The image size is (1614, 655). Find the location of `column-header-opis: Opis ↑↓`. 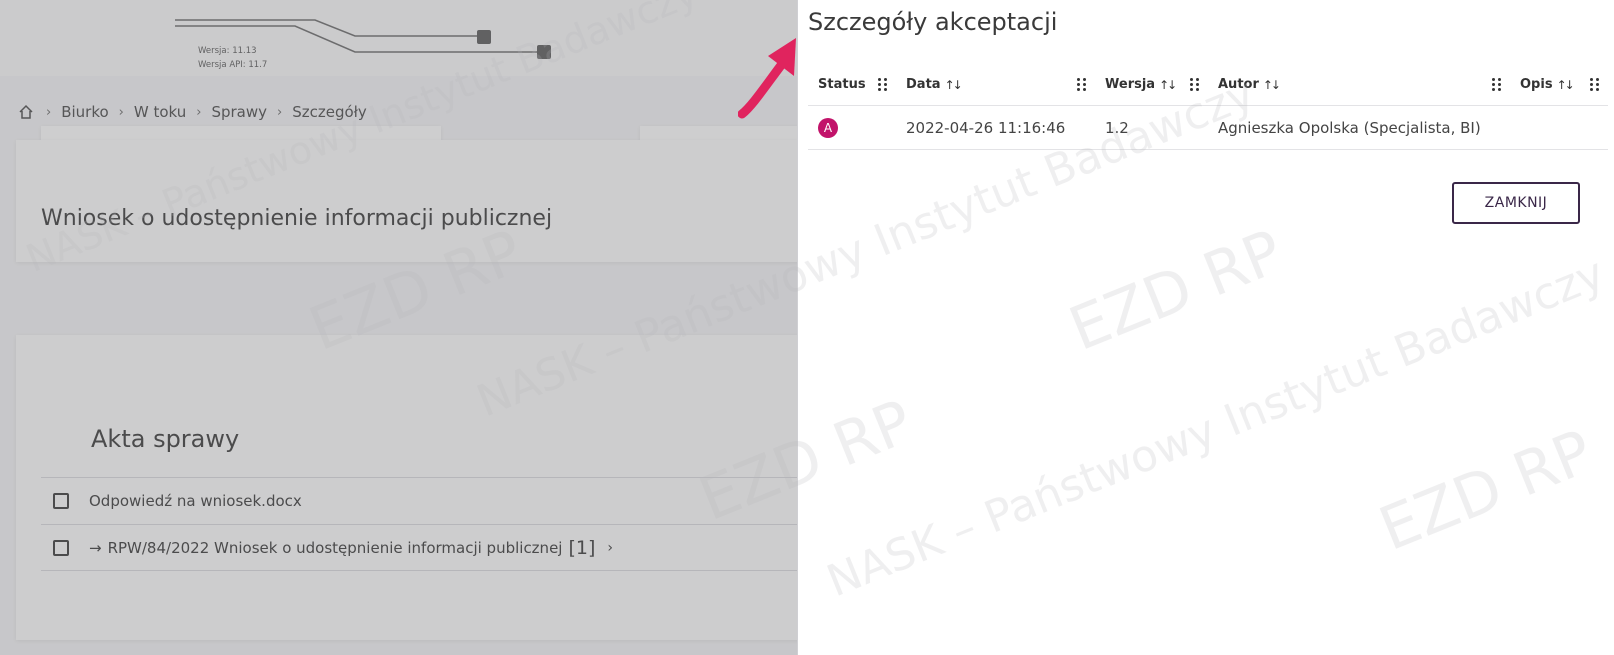

column-header-opis: Opis ↑↓ is located at coordinates (1559, 84).